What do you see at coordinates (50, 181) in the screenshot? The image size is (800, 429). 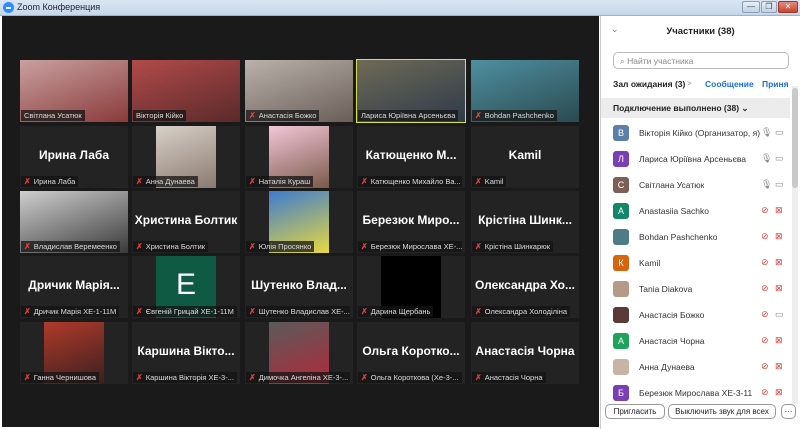 I see `name-label: ✗ Ирина Лаба` at bounding box center [50, 181].